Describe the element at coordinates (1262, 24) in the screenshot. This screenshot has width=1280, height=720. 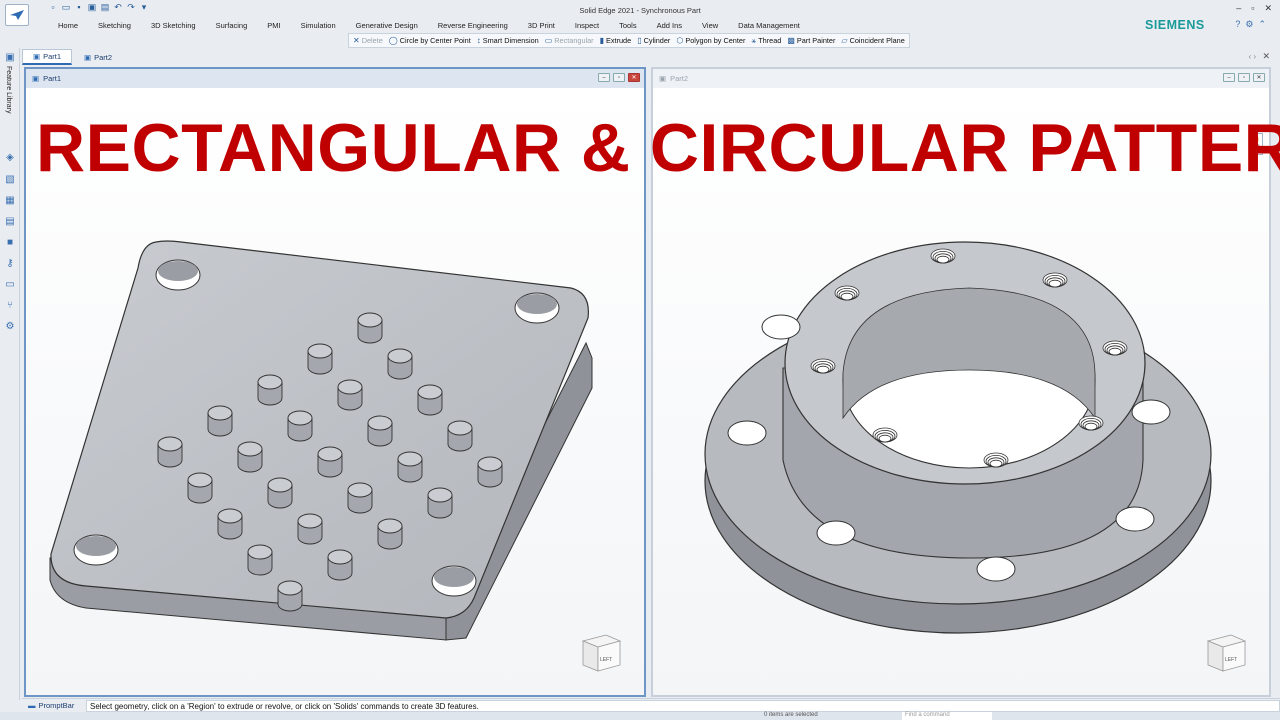
I see `ribbon-collapse-icon: ⌃` at that location.